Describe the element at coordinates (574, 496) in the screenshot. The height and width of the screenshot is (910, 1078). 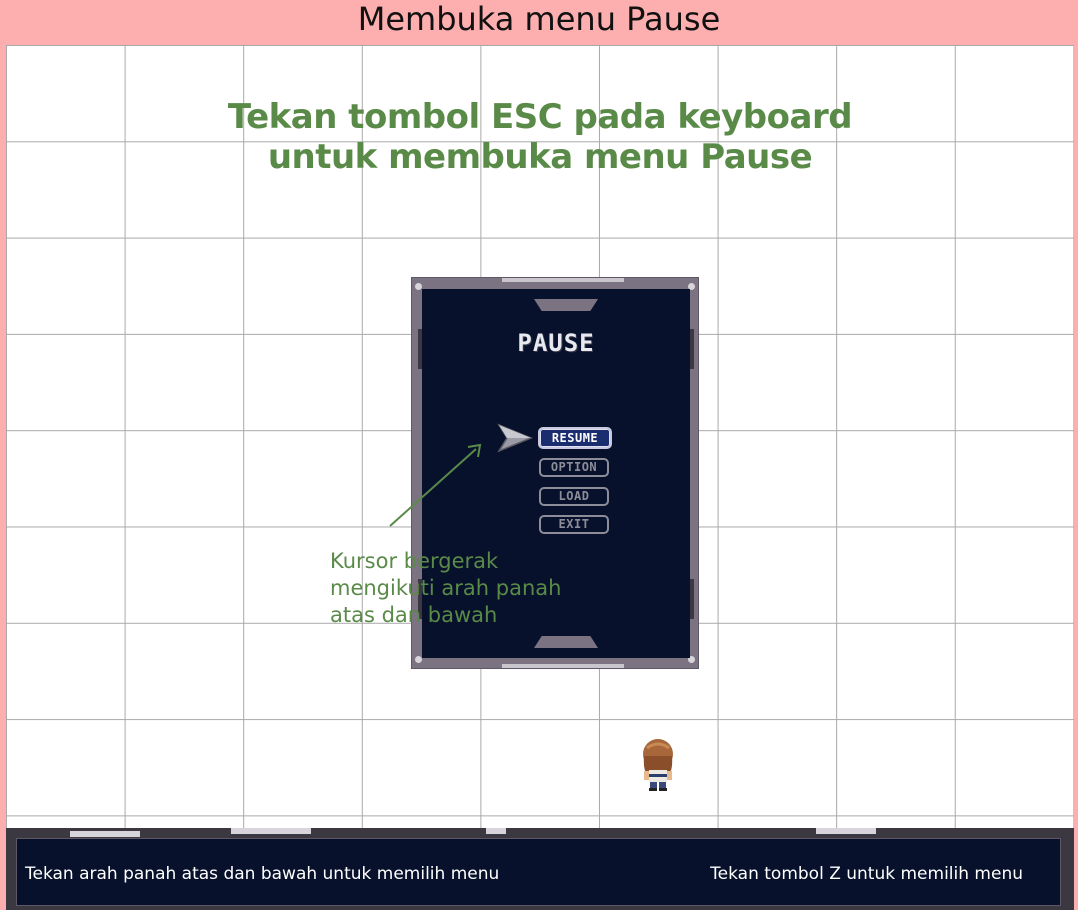
I see `menu-item-load: LOAD` at that location.